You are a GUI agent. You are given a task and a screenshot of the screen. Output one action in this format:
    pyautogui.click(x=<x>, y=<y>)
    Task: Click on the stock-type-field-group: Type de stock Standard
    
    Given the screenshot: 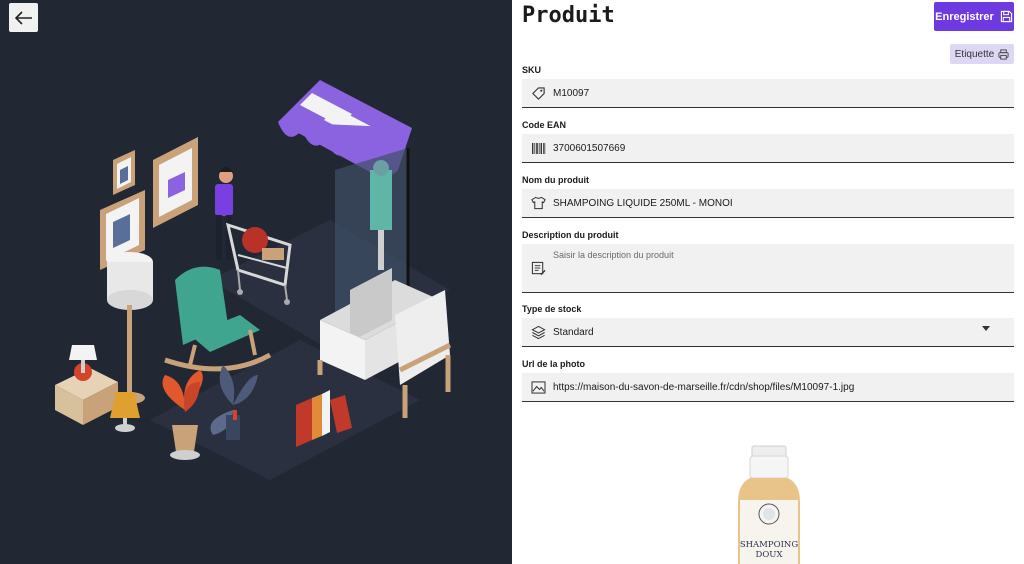 What is the action you would take?
    pyautogui.click(x=768, y=325)
    